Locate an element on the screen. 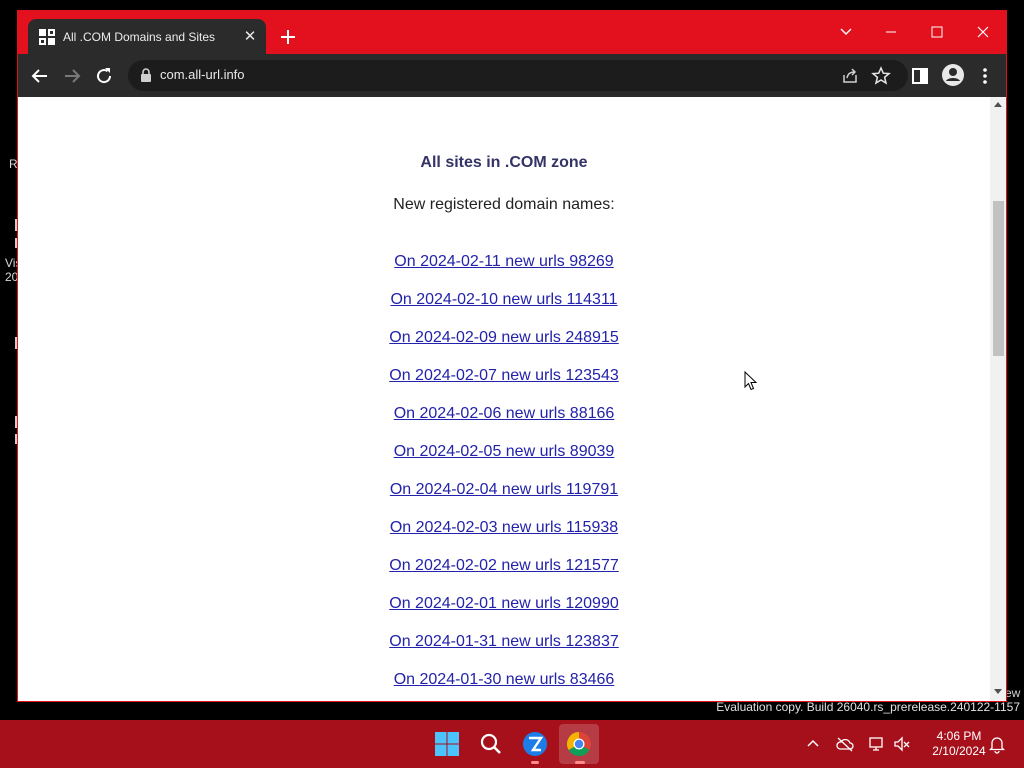 The height and width of the screenshot is (768, 1024). date-link: On 2024-02-06 new urls 88166 is located at coordinates (504, 413).